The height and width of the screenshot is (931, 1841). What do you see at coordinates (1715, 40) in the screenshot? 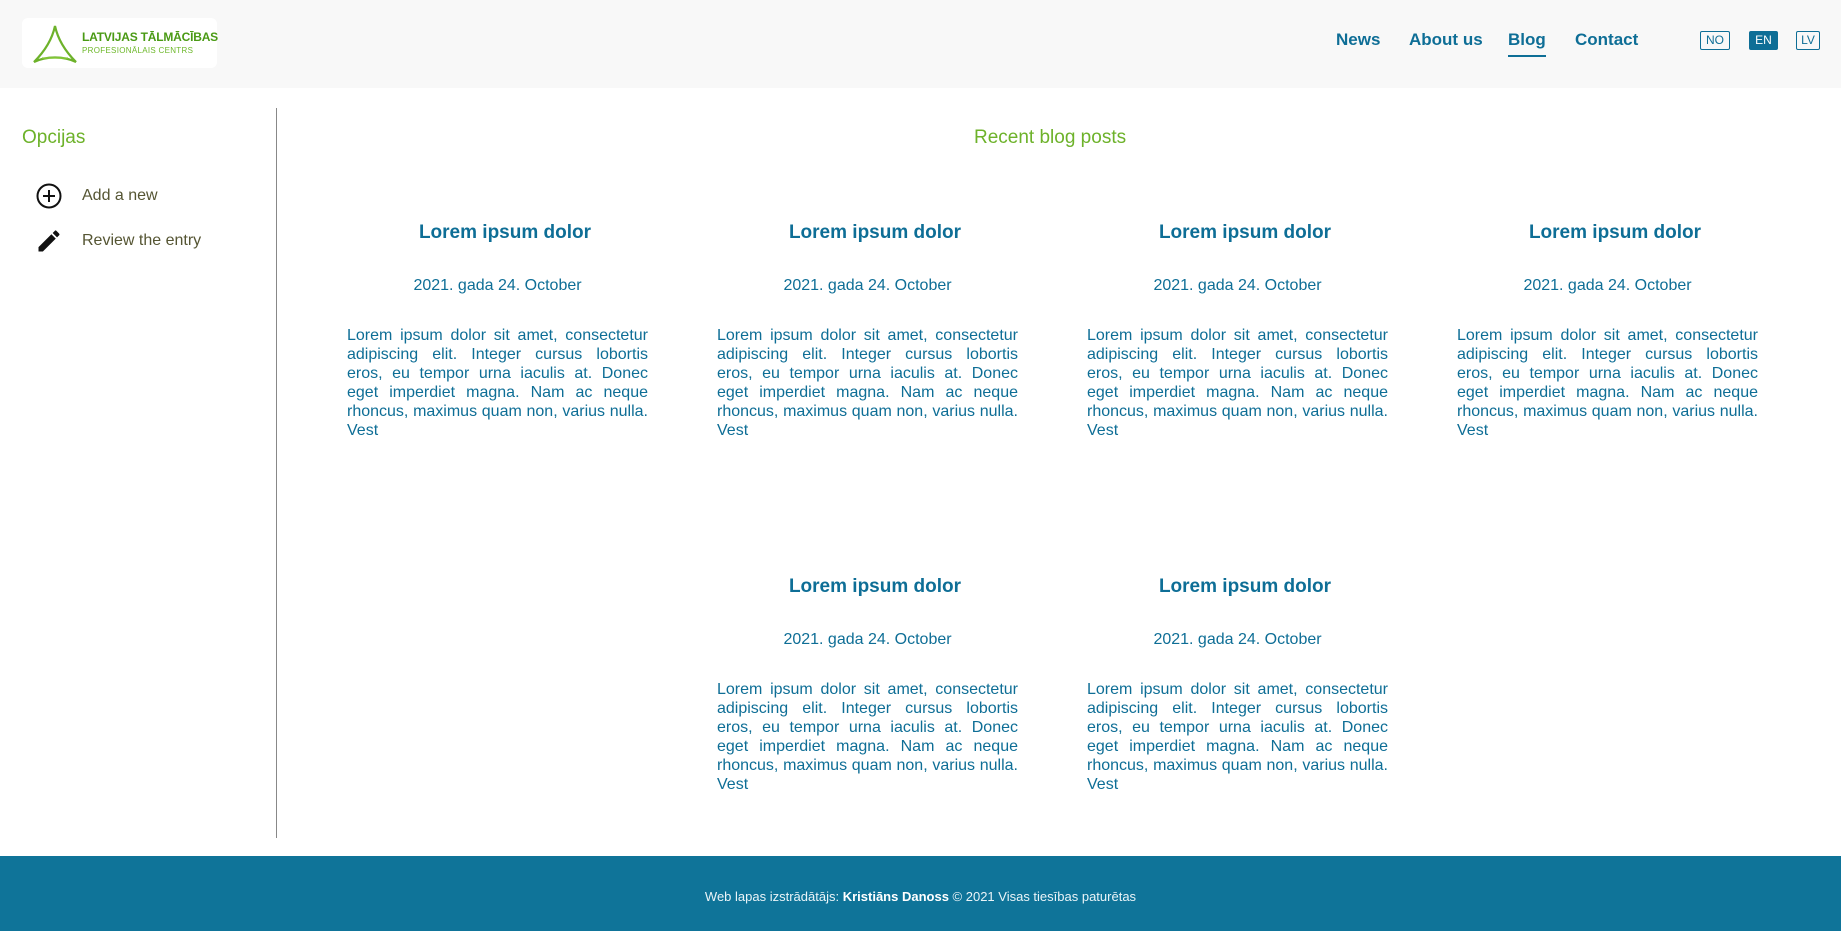
I see `lang-no-button: NO` at bounding box center [1715, 40].